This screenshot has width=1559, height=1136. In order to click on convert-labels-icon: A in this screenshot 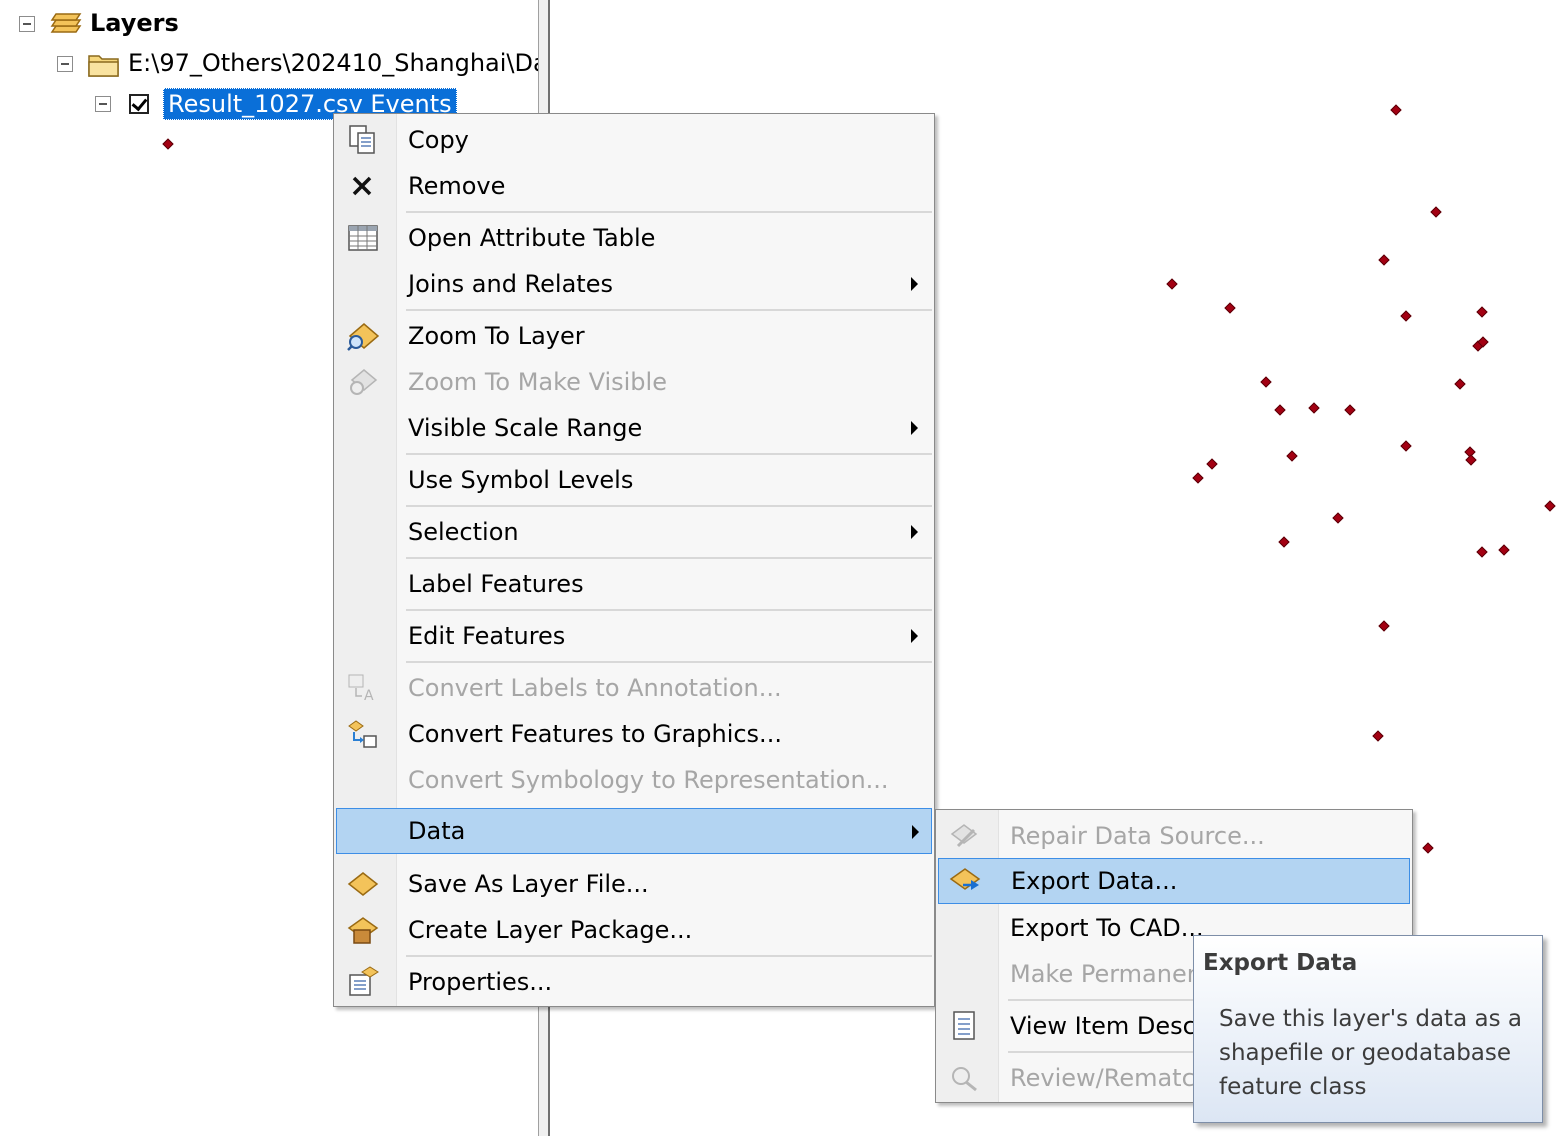, I will do `click(361, 689)`.